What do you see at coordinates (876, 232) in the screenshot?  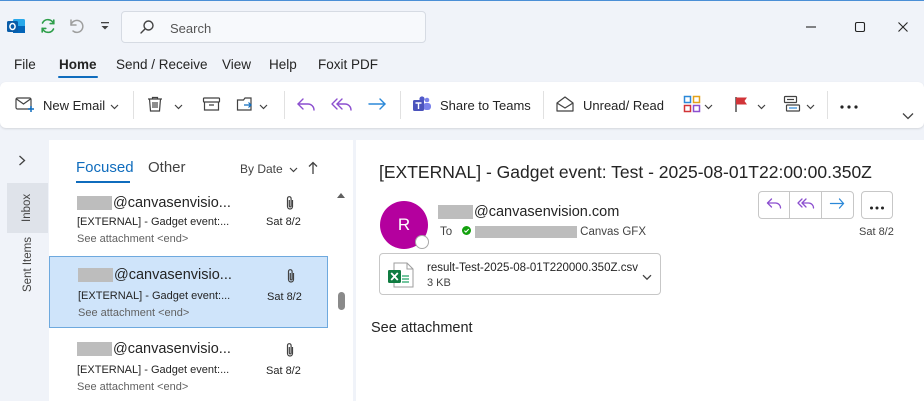 I see `received-date: Sat 8/2` at bounding box center [876, 232].